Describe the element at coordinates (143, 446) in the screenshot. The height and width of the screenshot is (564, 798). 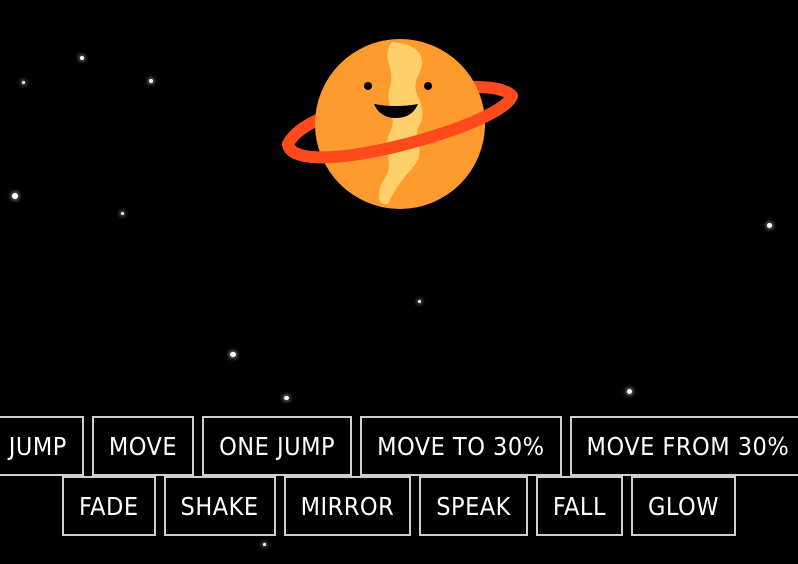
I see `move-button: MOVE` at that location.